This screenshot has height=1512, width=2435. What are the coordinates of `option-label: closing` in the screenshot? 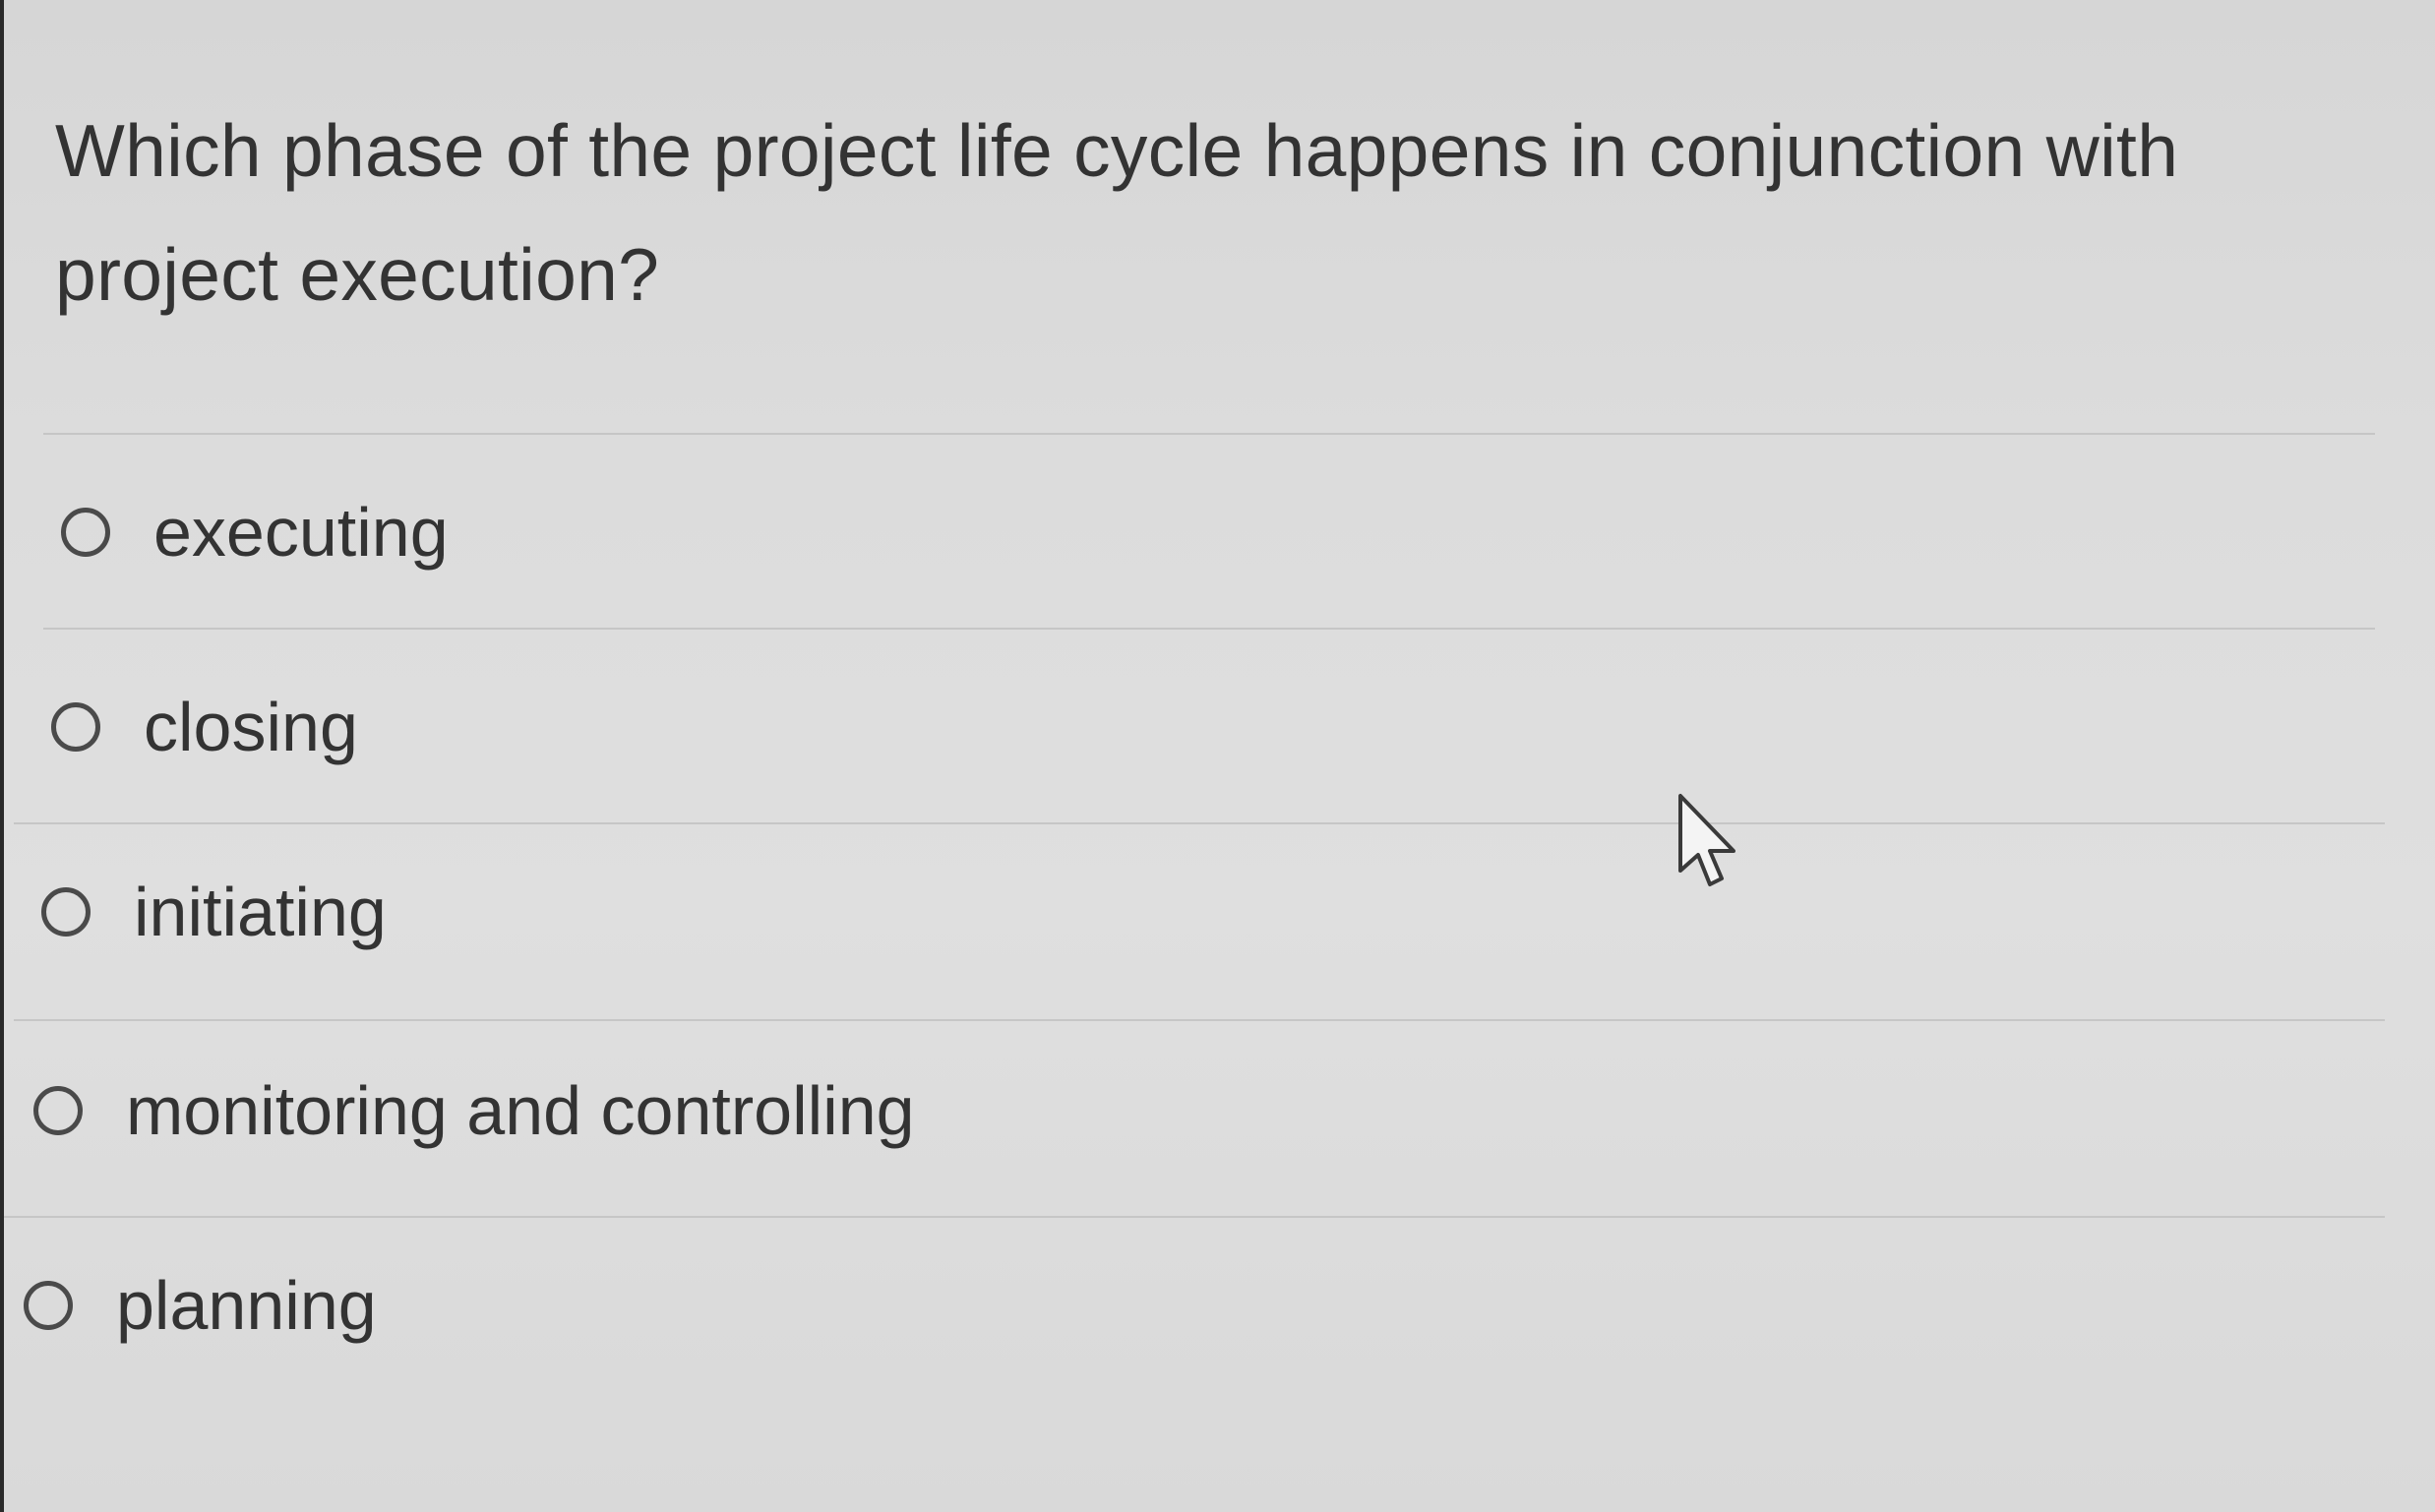 It's located at (251, 727).